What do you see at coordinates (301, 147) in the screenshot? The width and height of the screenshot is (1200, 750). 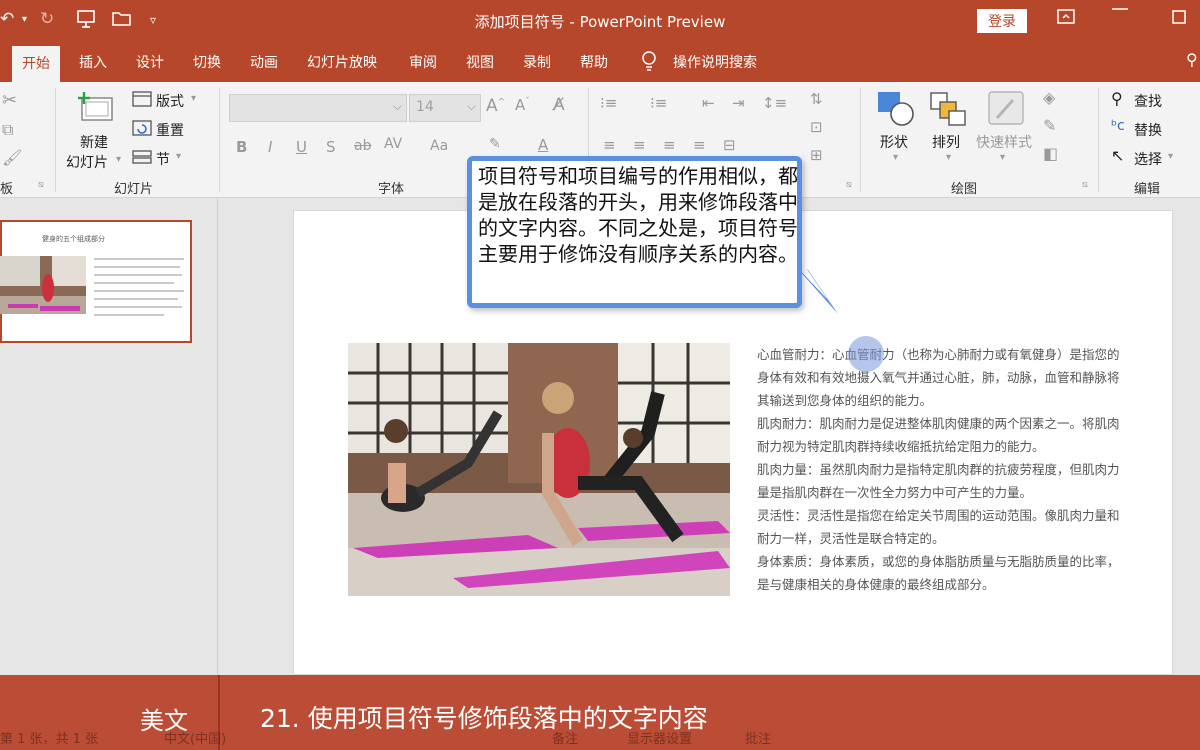 I see `underline-icon: U` at bounding box center [301, 147].